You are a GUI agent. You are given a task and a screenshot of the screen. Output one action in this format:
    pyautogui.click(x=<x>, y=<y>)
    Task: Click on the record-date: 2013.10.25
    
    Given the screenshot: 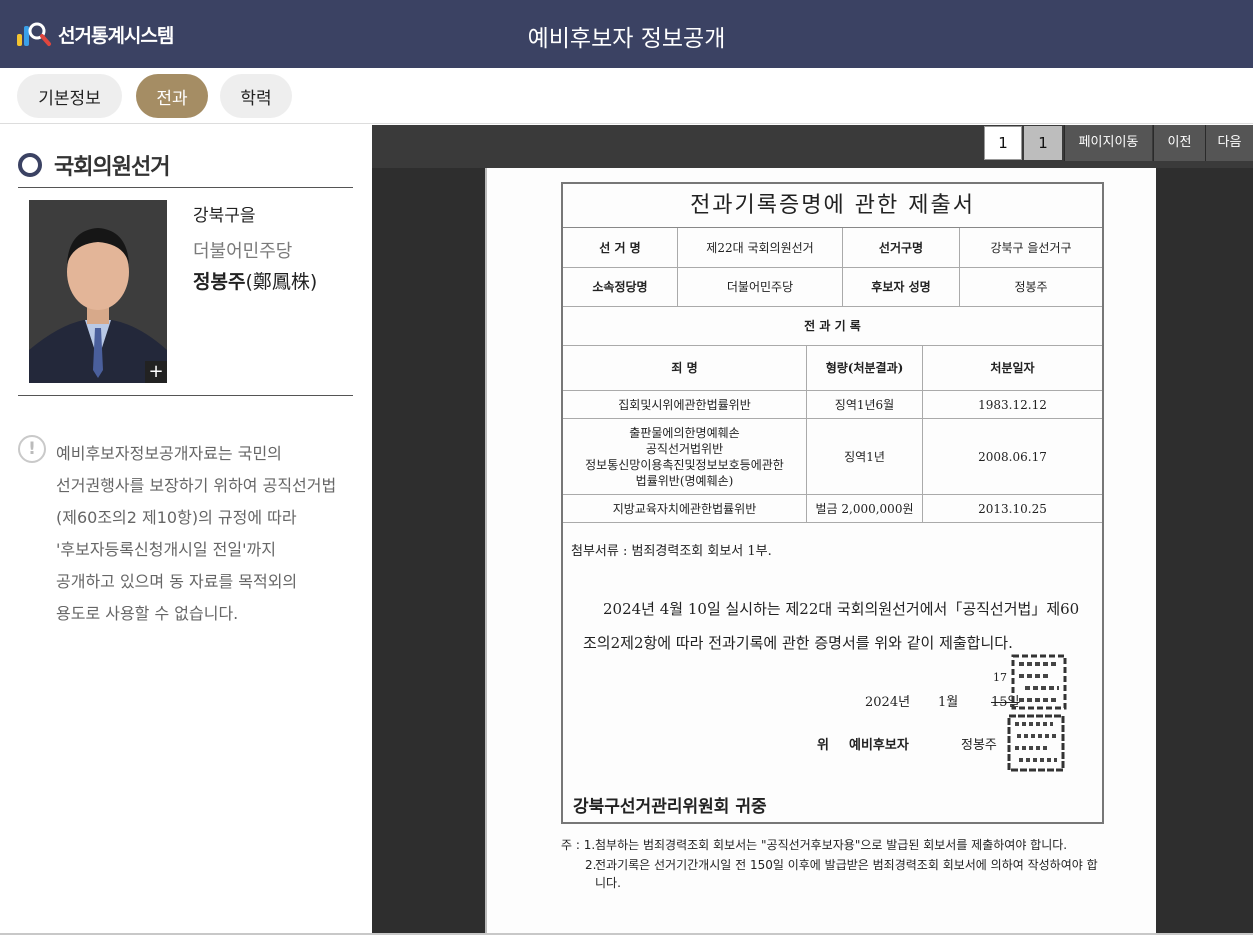 What is the action you would take?
    pyautogui.click(x=1012, y=508)
    